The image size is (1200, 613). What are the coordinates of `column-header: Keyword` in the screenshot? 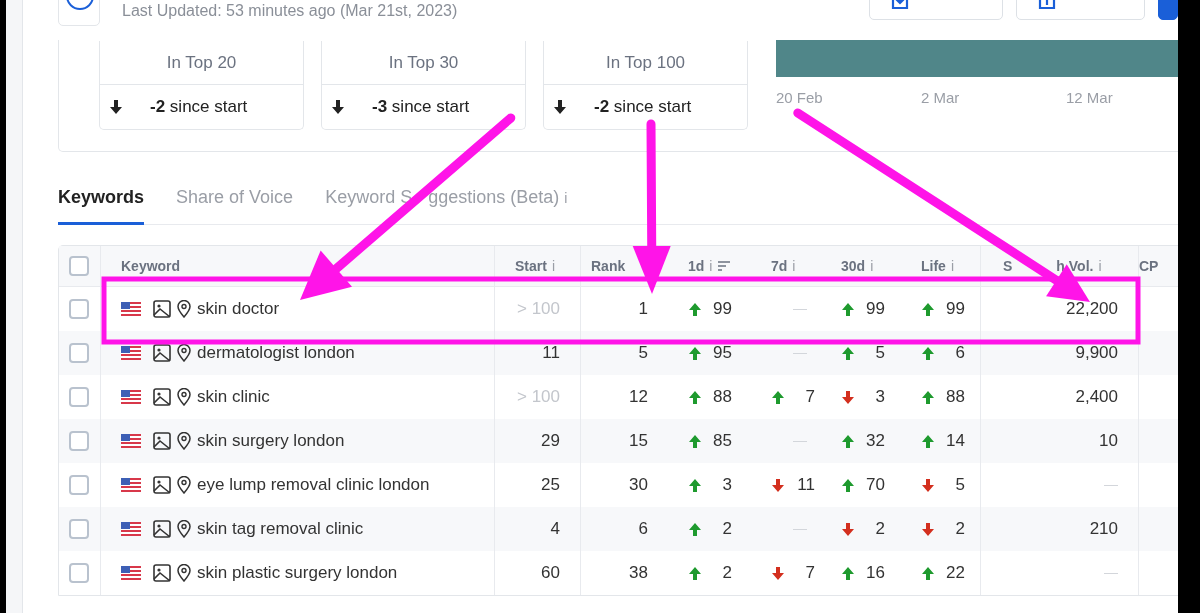 It's located at (151, 266).